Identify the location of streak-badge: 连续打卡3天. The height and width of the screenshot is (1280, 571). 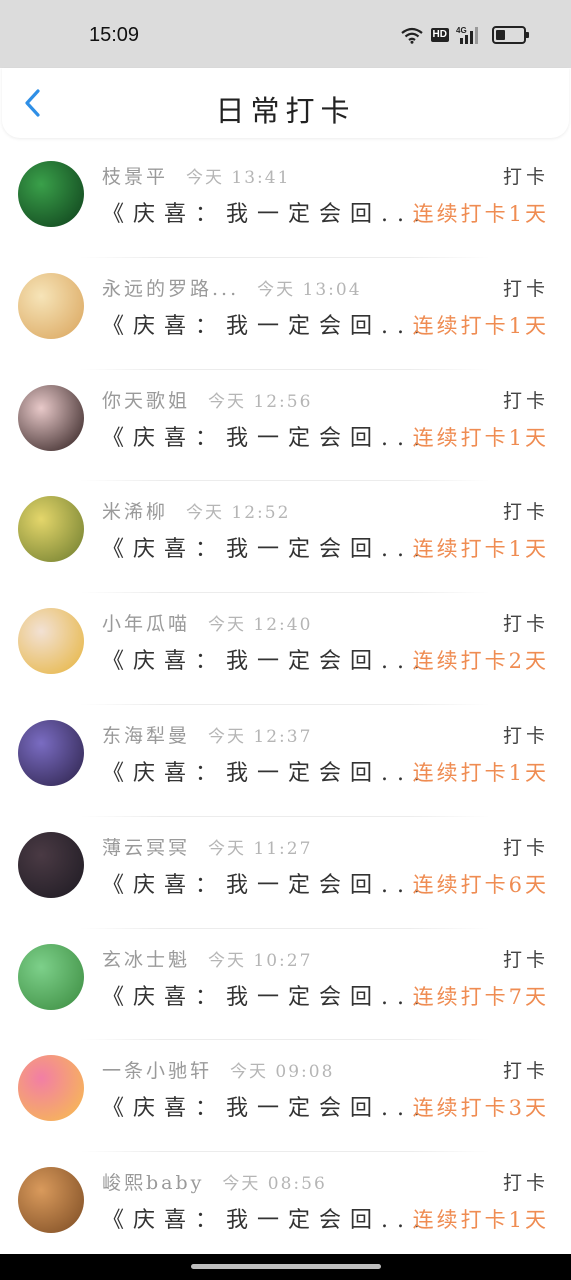
(480, 1108).